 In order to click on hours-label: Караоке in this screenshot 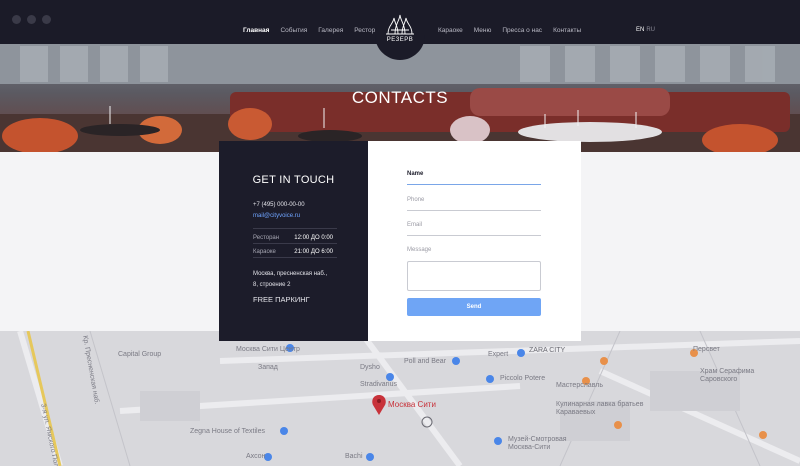, I will do `click(264, 252)`.